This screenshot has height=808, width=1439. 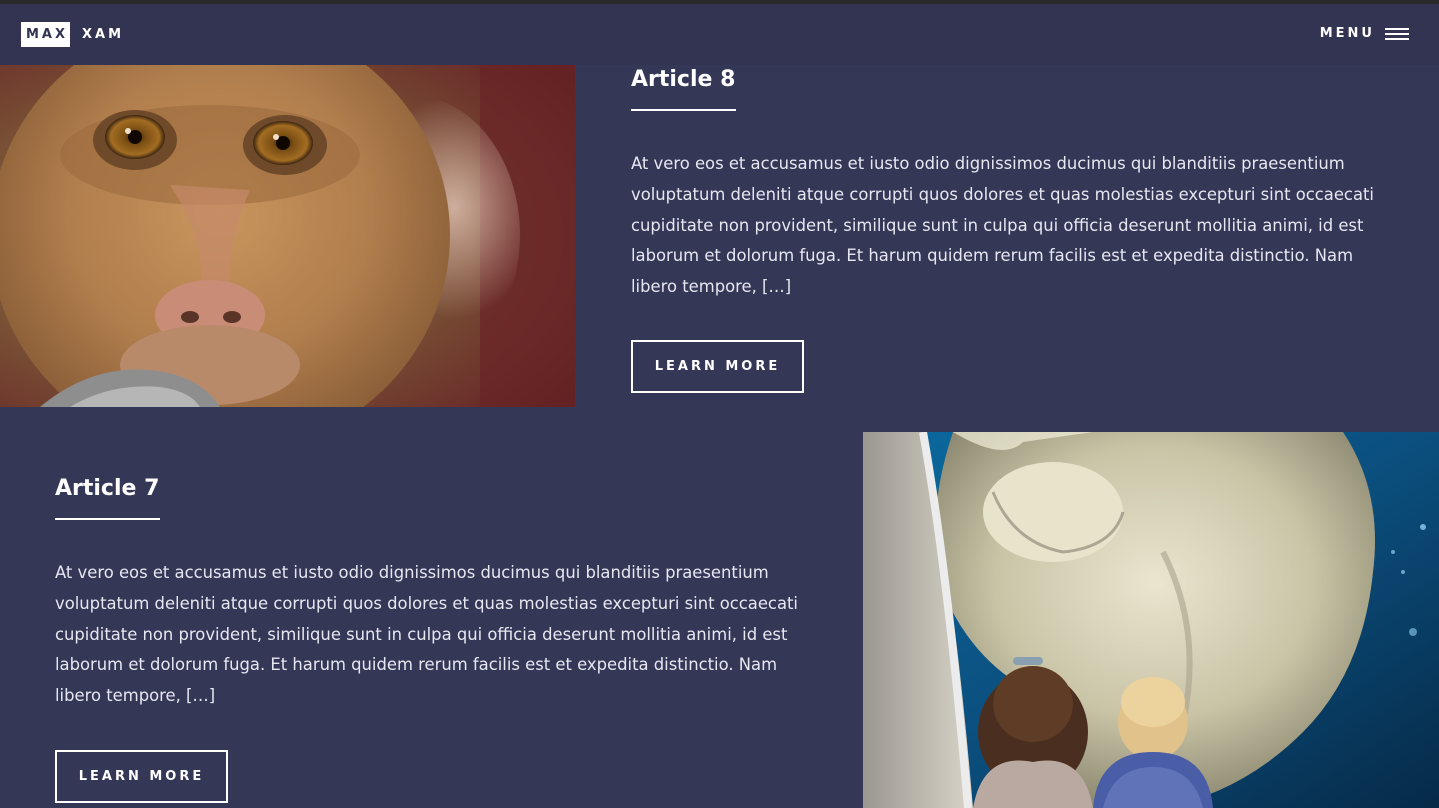 I want to click on article-8-learn-more-button: LEARN MORE, so click(x=717, y=366).